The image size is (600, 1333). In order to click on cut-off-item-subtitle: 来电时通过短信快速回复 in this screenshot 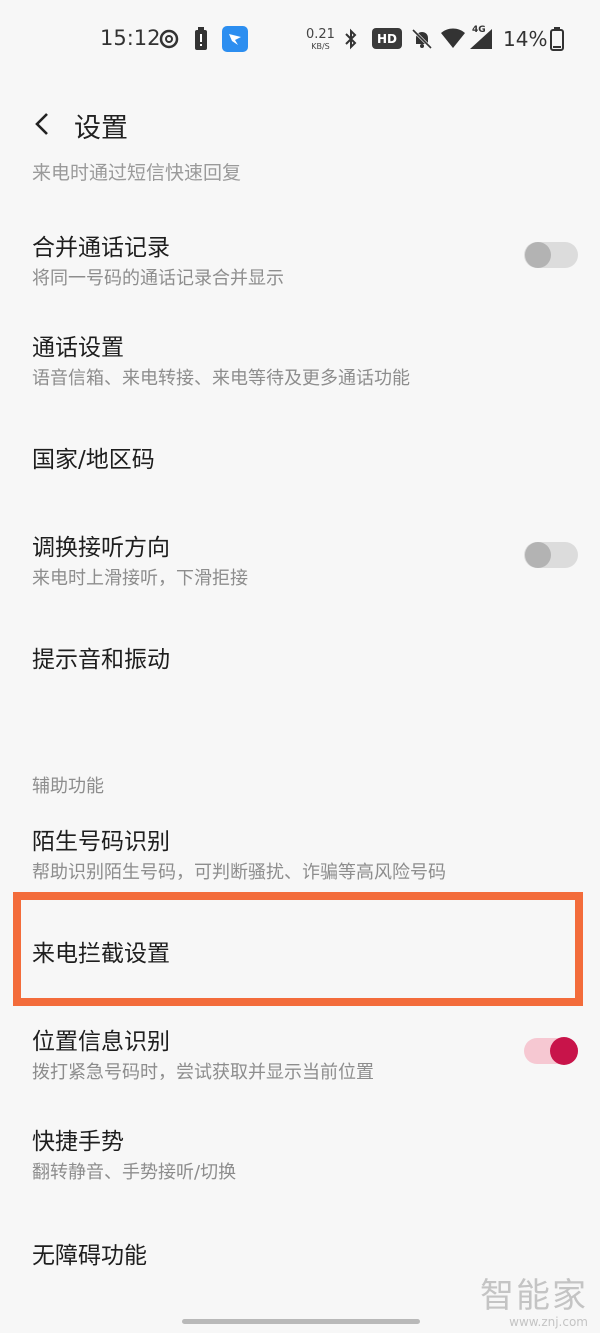, I will do `click(137, 173)`.